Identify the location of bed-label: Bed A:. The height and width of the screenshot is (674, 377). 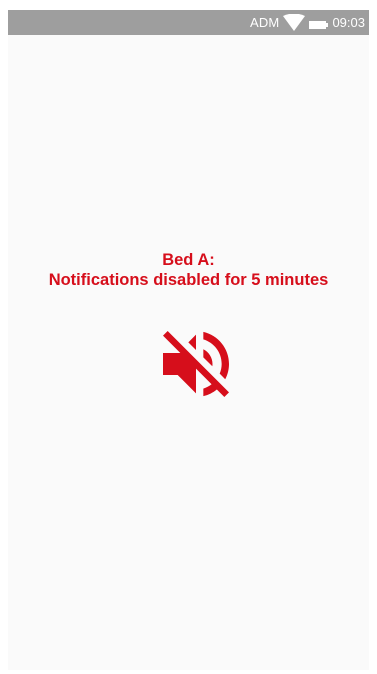
(188, 260).